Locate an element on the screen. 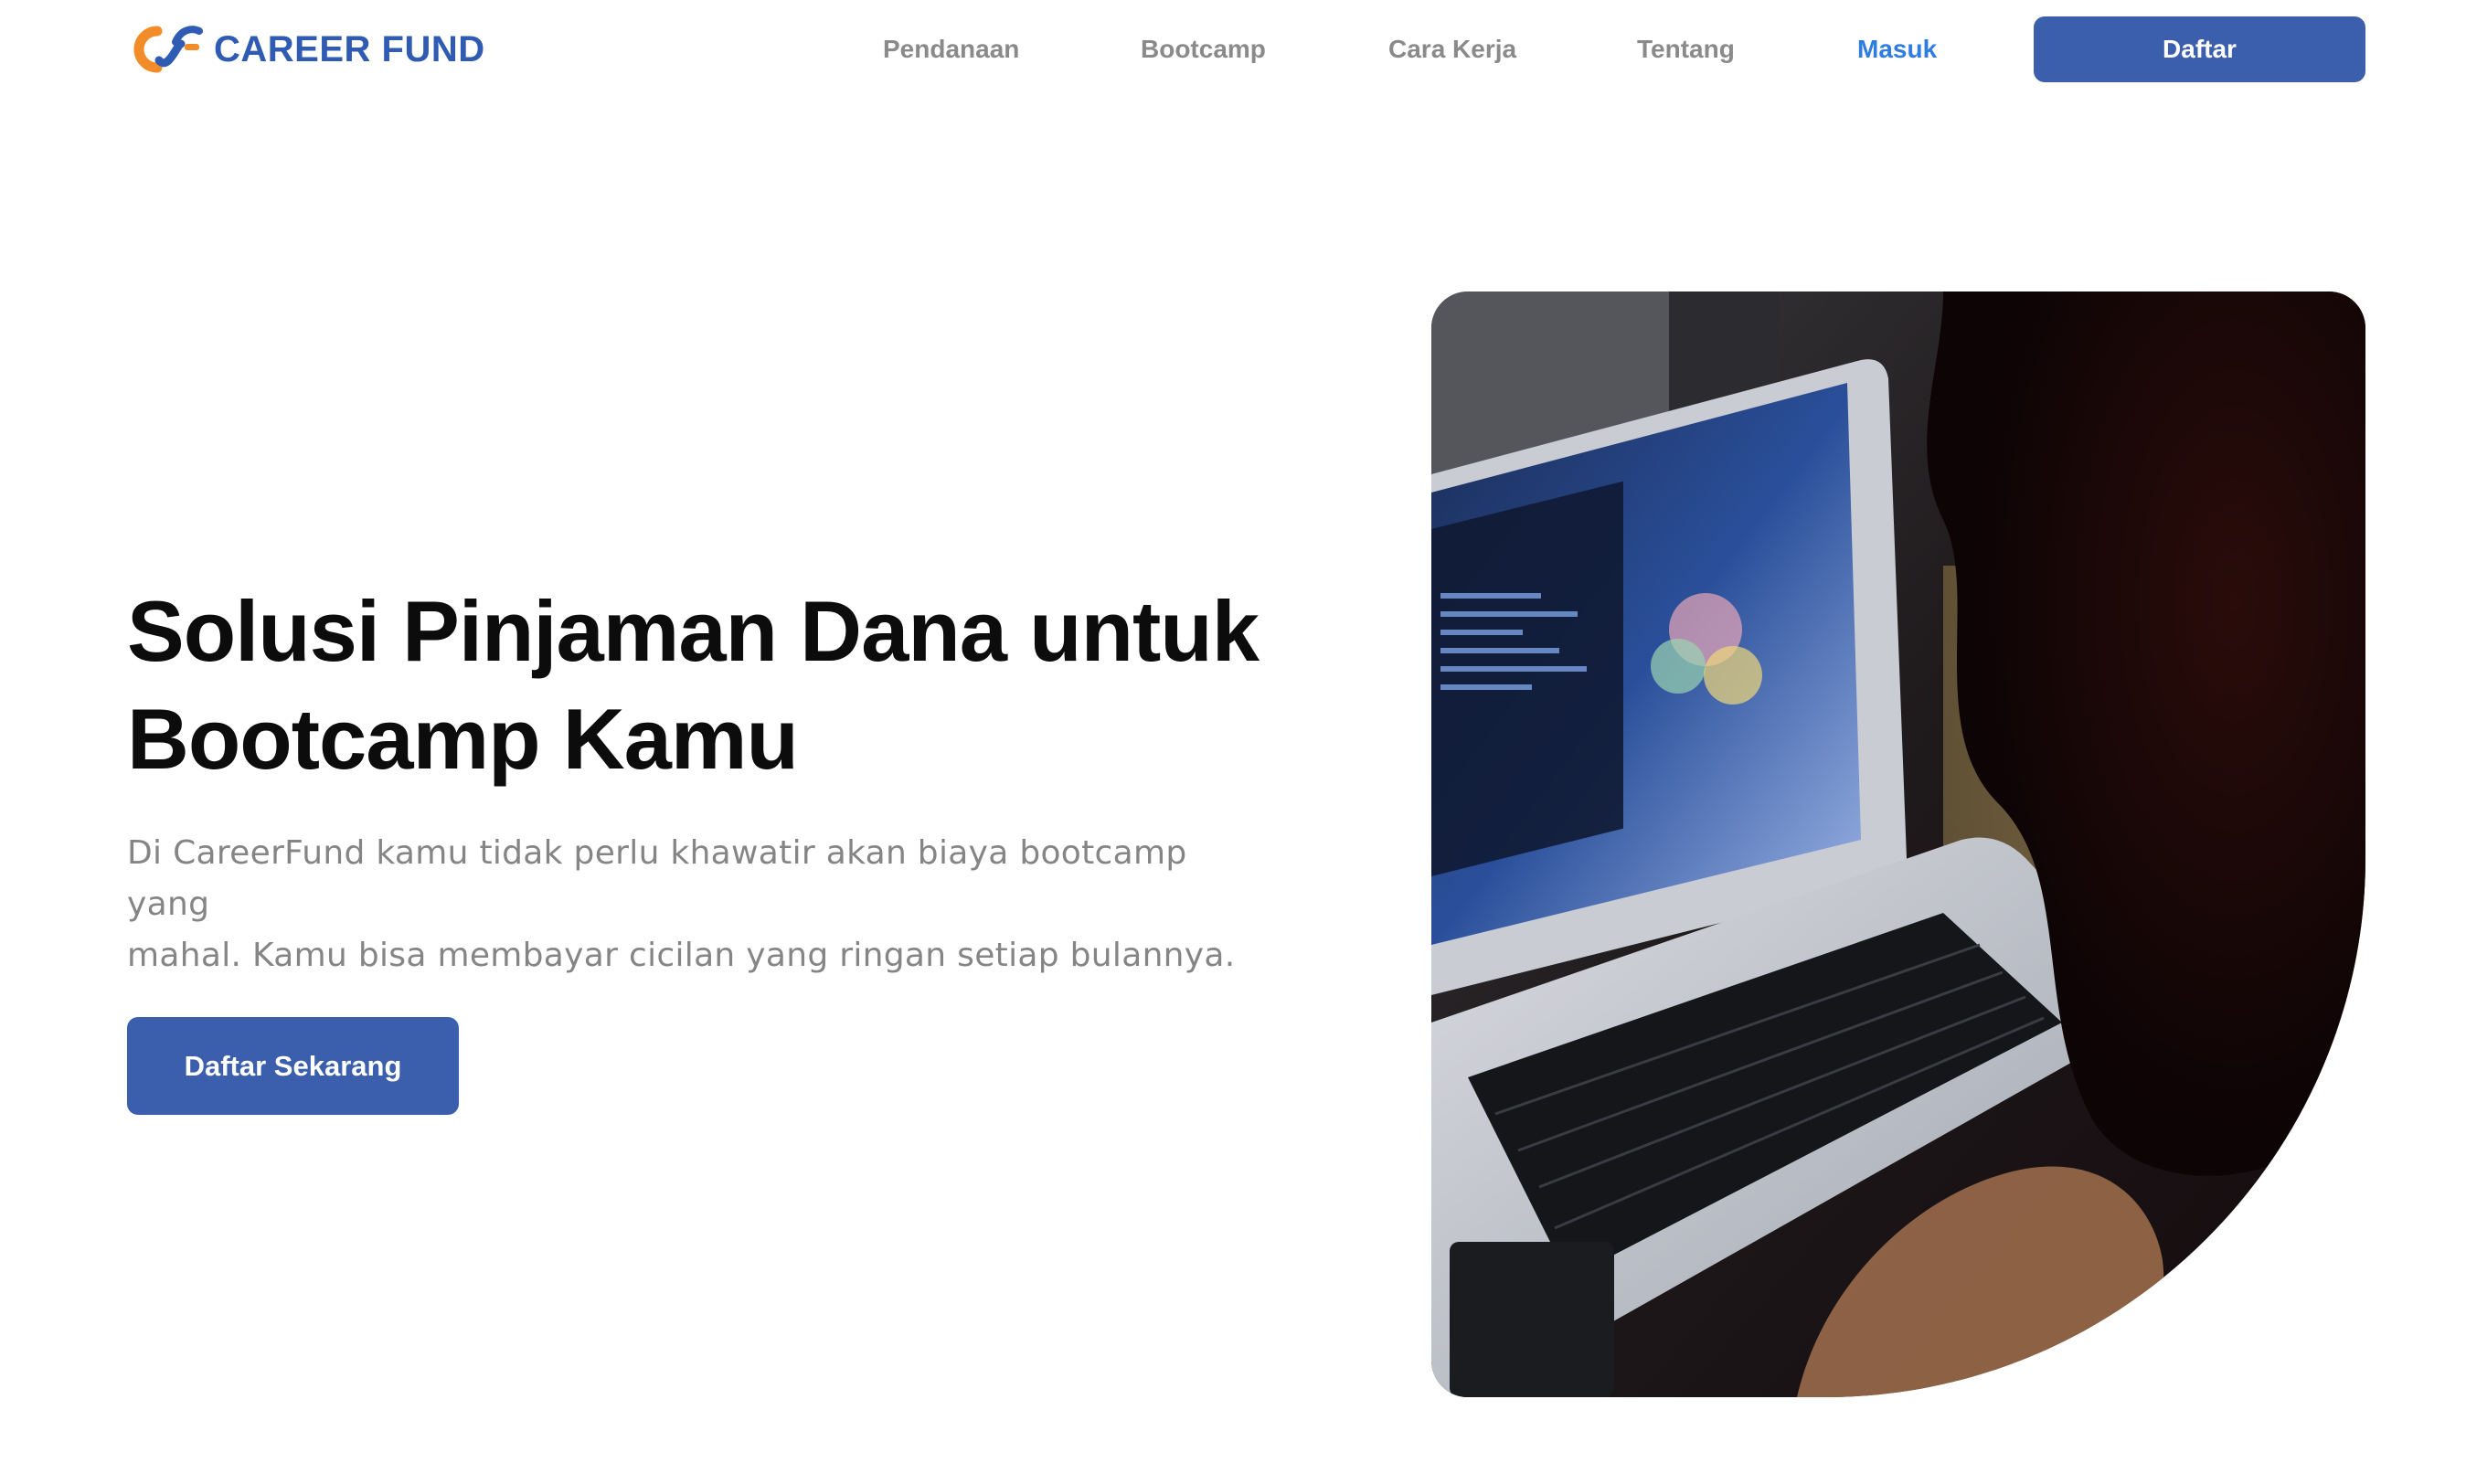  hero-title: Solusi Pinjaman Dana untuk Bootcamp Kamu is located at coordinates (721, 685).